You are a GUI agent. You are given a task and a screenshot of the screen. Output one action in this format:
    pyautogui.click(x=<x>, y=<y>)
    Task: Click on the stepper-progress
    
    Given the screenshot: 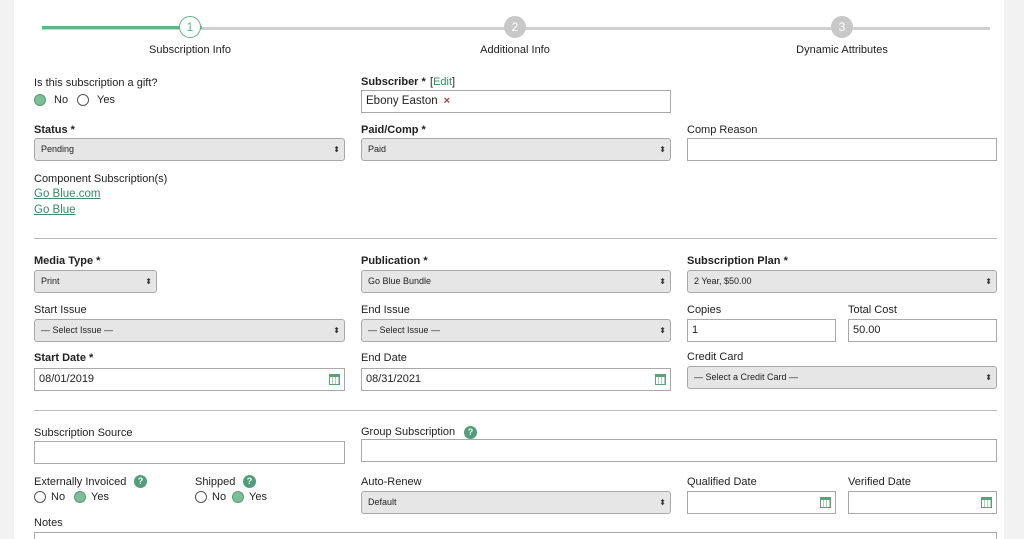 What is the action you would take?
    pyautogui.click(x=122, y=27)
    